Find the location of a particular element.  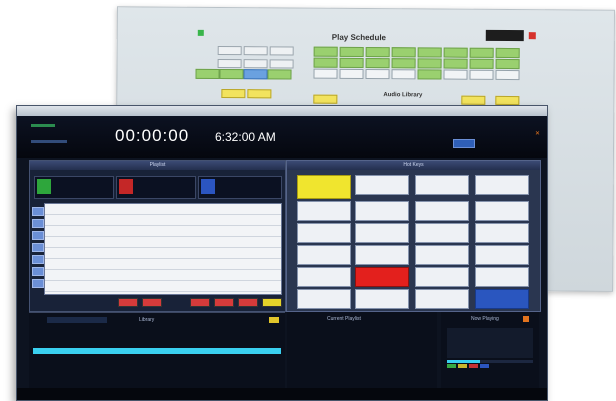

close-icon: ✕ is located at coordinates (537, 133).